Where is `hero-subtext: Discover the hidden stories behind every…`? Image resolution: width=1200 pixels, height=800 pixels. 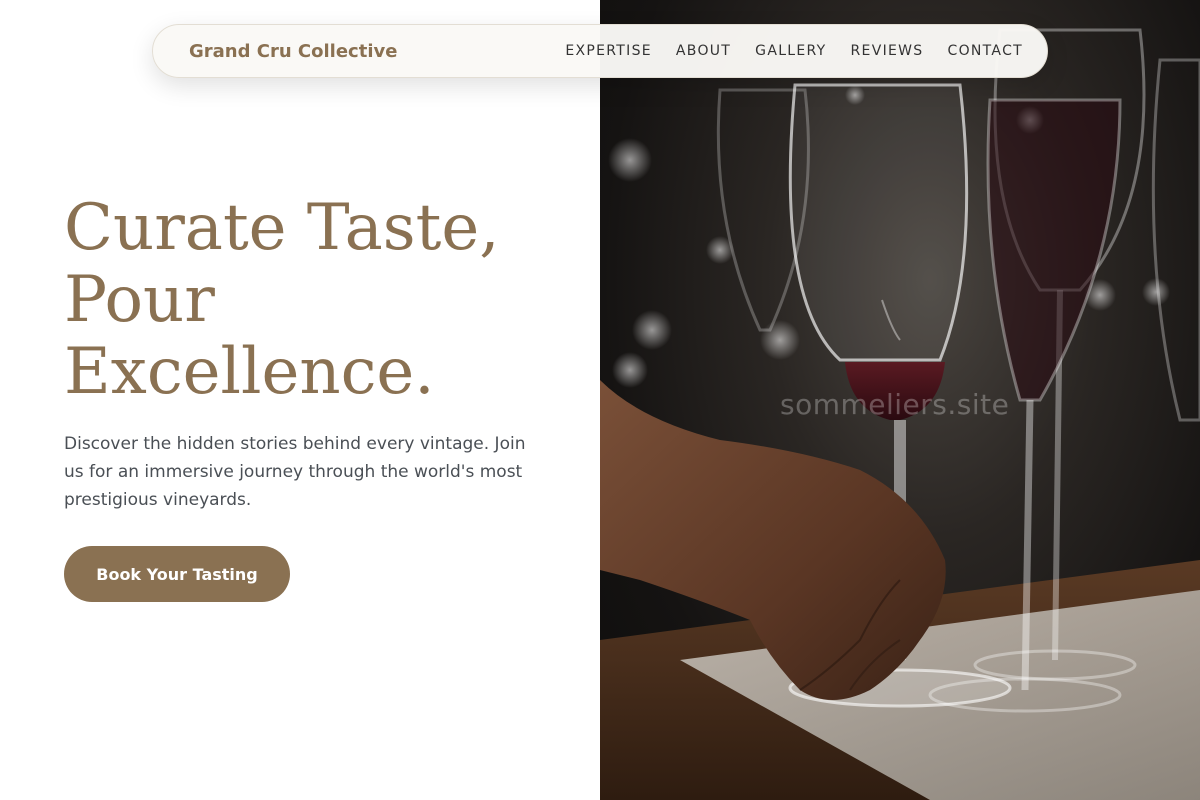 hero-subtext: Discover the hidden stories behind every… is located at coordinates (295, 472).